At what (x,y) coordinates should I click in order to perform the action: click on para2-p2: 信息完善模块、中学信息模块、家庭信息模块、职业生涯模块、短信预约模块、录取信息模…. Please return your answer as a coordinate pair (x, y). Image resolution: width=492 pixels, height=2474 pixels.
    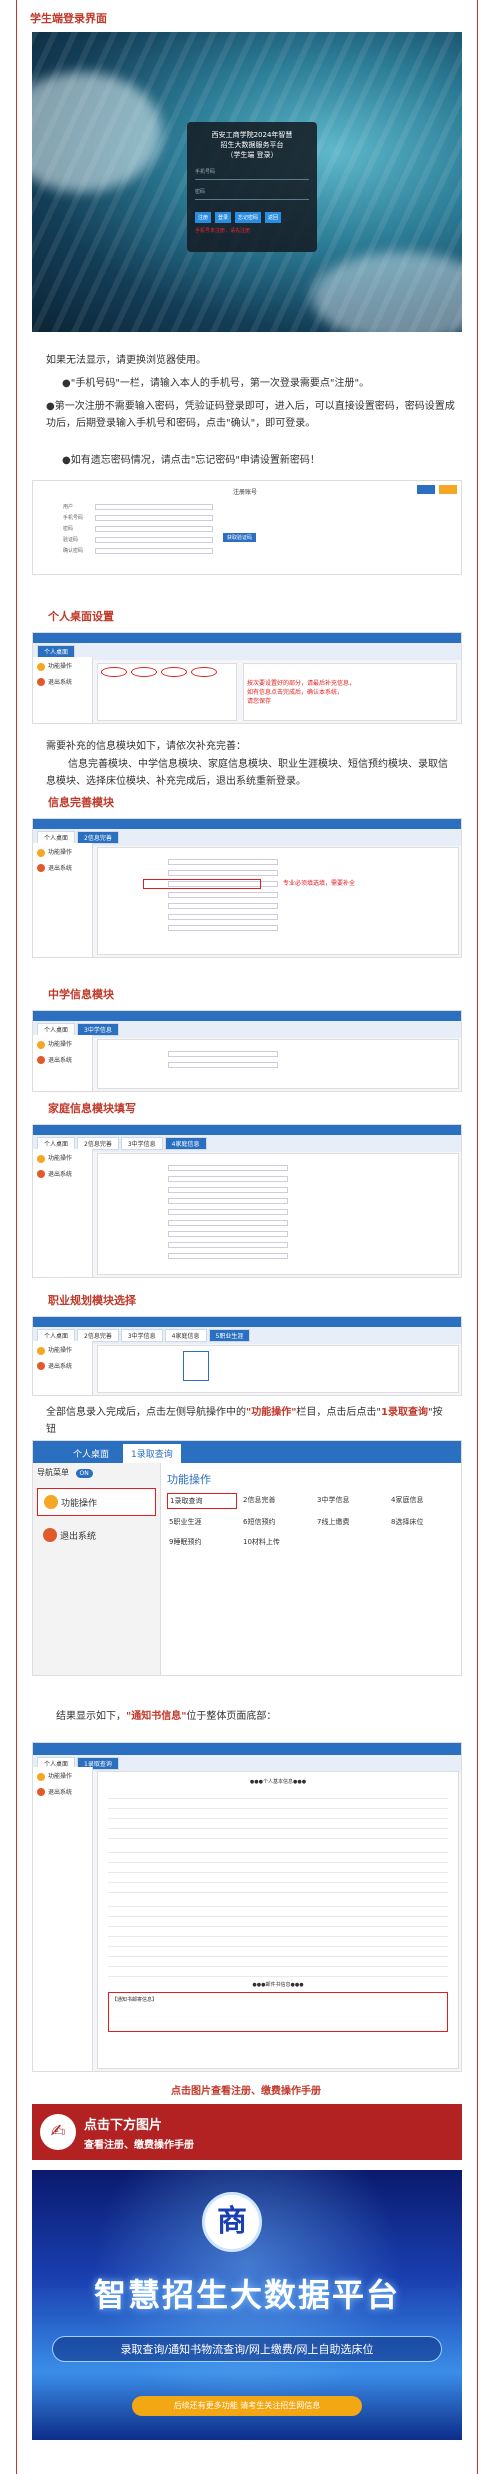
    Looking at the image, I should click on (247, 773).